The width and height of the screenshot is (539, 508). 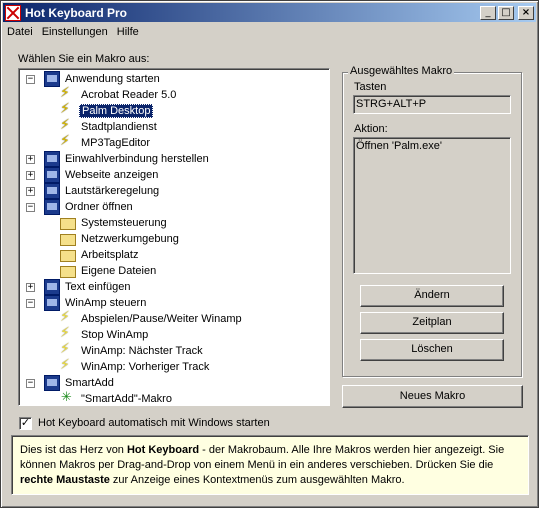 I want to click on maximize-button: □, so click(x=506, y=12).